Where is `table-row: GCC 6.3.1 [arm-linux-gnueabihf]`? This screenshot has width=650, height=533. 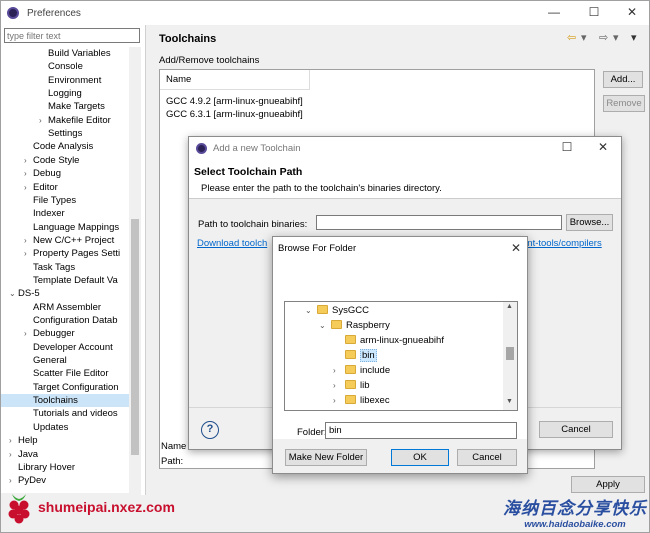 table-row: GCC 6.3.1 [arm-linux-gnueabihf] is located at coordinates (234, 114).